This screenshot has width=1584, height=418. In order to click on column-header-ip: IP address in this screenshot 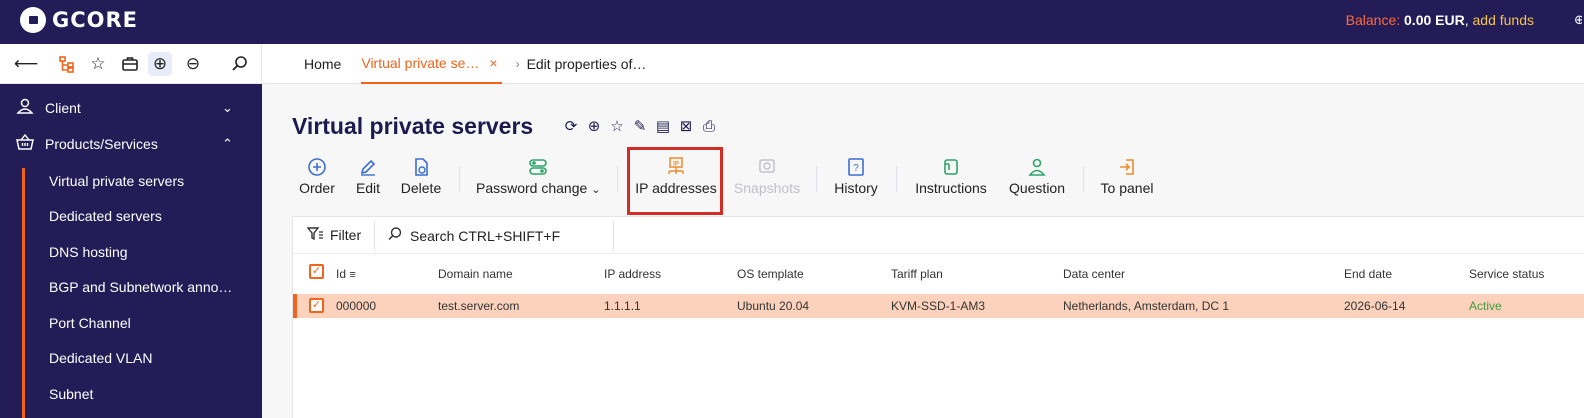, I will do `click(632, 274)`.